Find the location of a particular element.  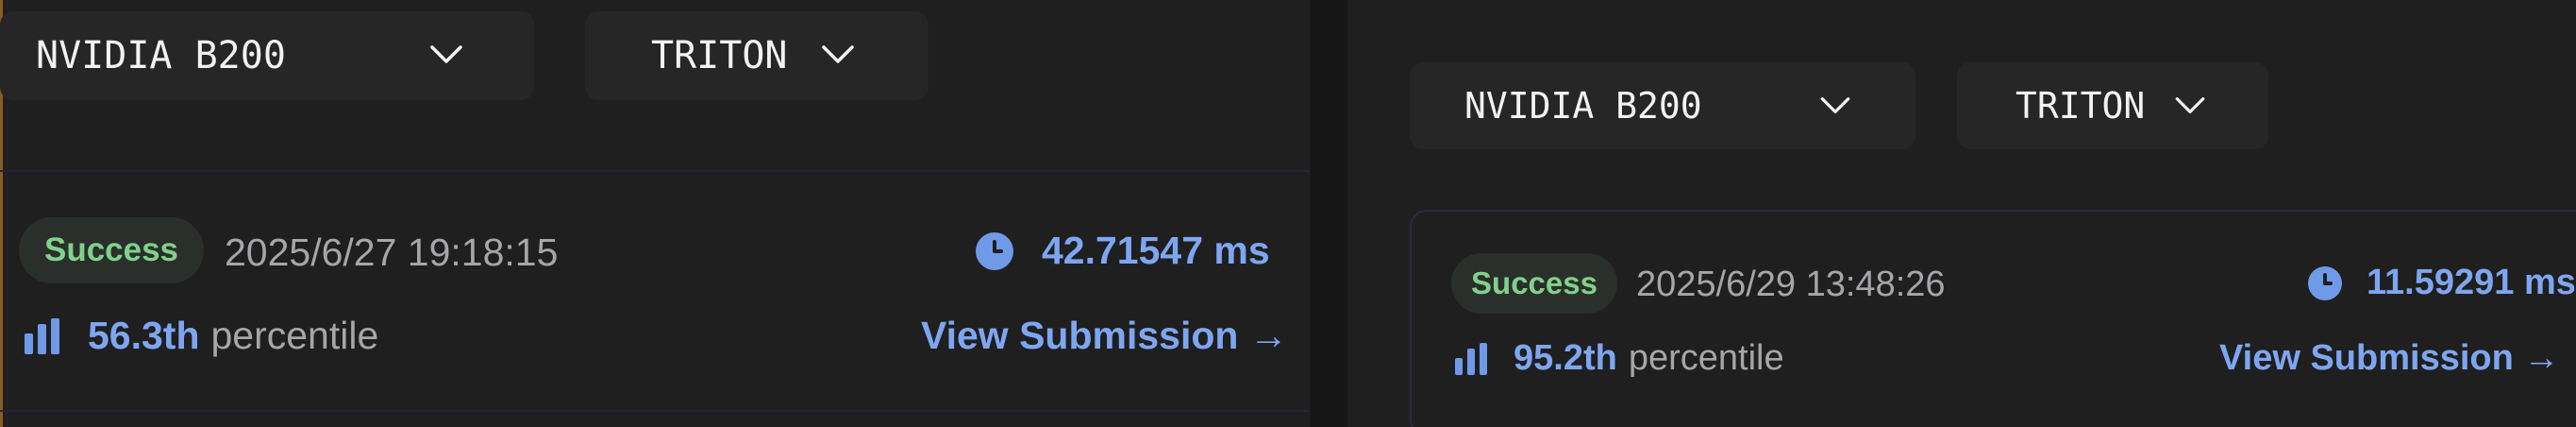

timing-value: 11.59291 ms is located at coordinates (2471, 282).